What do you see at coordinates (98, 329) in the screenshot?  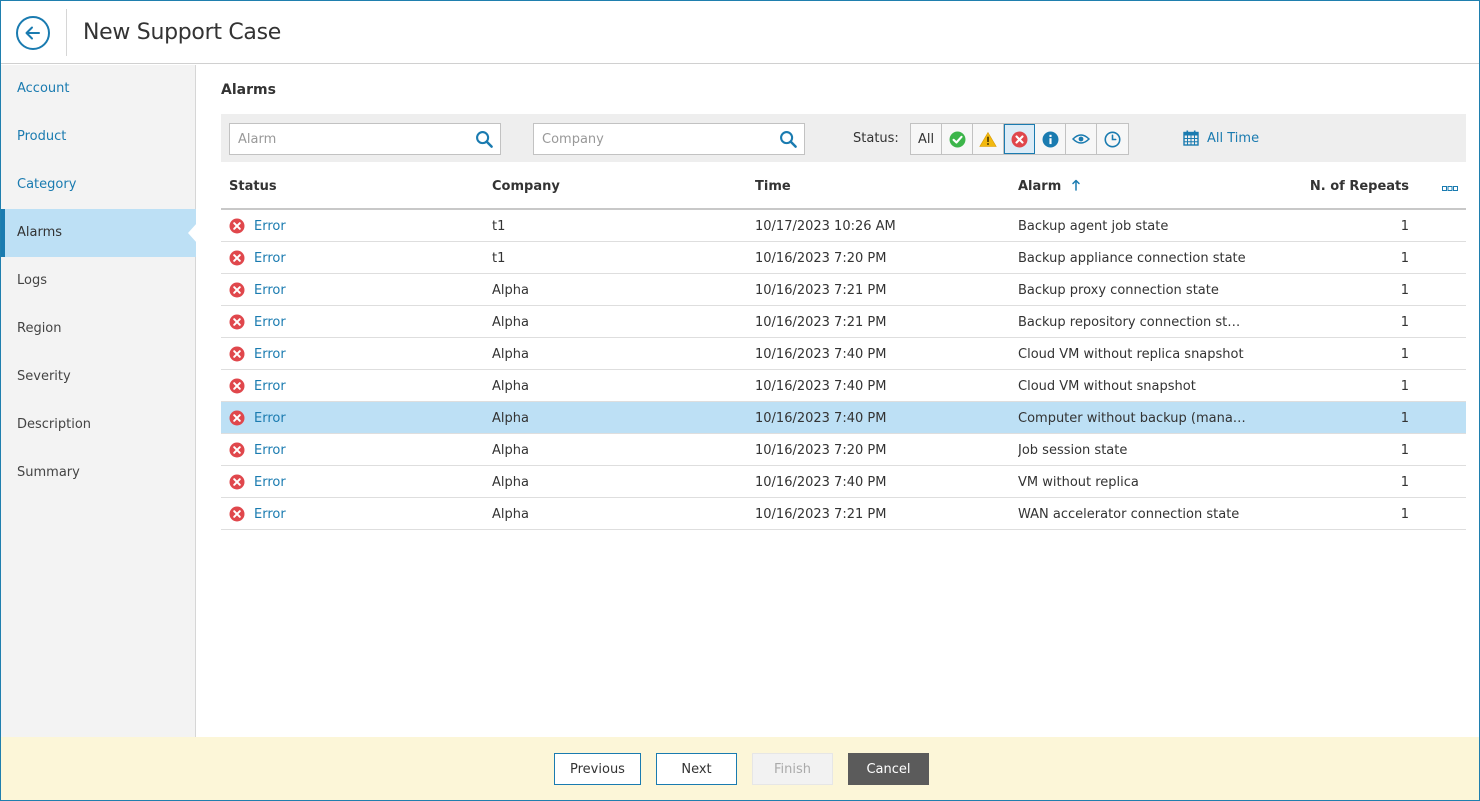 I see `sidebar-item-region: Region` at bounding box center [98, 329].